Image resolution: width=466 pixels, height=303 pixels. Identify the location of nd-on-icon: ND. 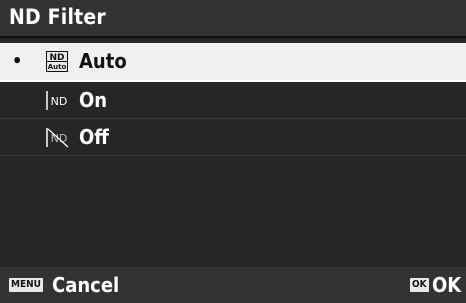
(57, 100).